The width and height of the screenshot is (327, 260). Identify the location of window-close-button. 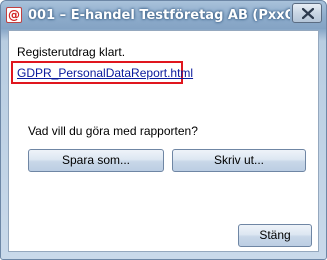
(307, 13).